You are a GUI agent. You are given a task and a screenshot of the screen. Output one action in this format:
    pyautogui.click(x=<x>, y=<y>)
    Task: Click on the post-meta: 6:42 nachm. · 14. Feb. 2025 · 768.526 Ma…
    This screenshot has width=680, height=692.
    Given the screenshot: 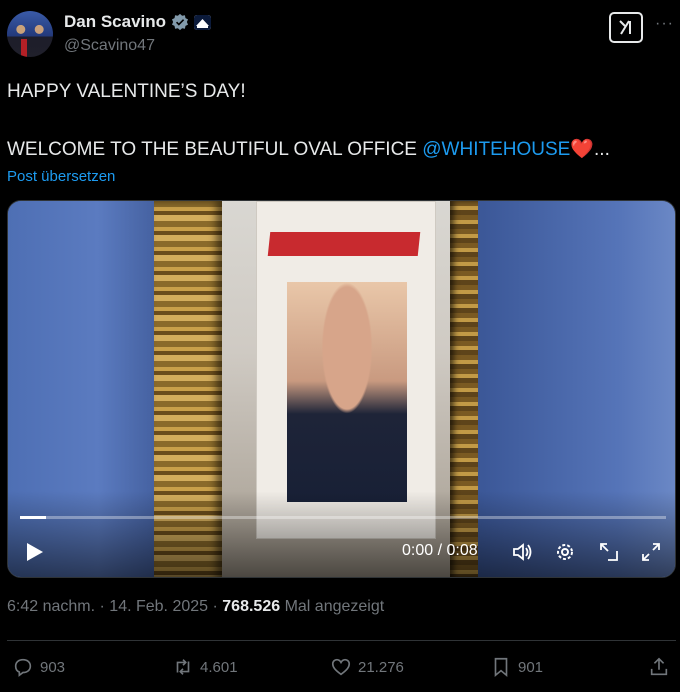 What is the action you would take?
    pyautogui.click(x=195, y=607)
    